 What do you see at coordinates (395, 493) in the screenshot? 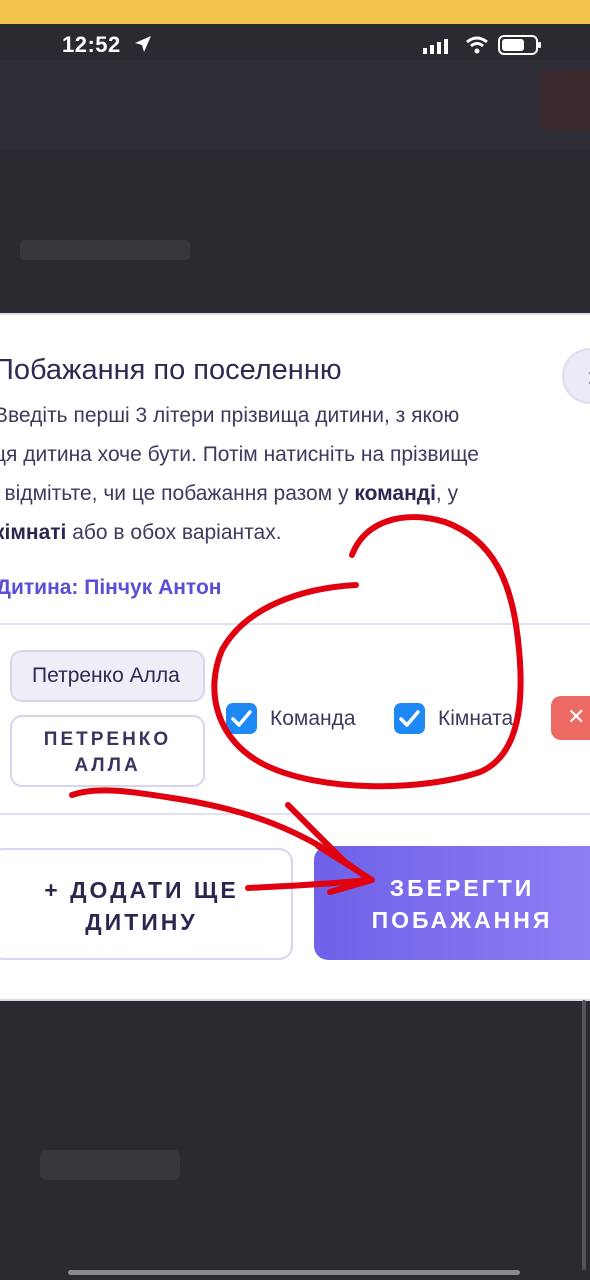
I see `description-bold-team: команді` at bounding box center [395, 493].